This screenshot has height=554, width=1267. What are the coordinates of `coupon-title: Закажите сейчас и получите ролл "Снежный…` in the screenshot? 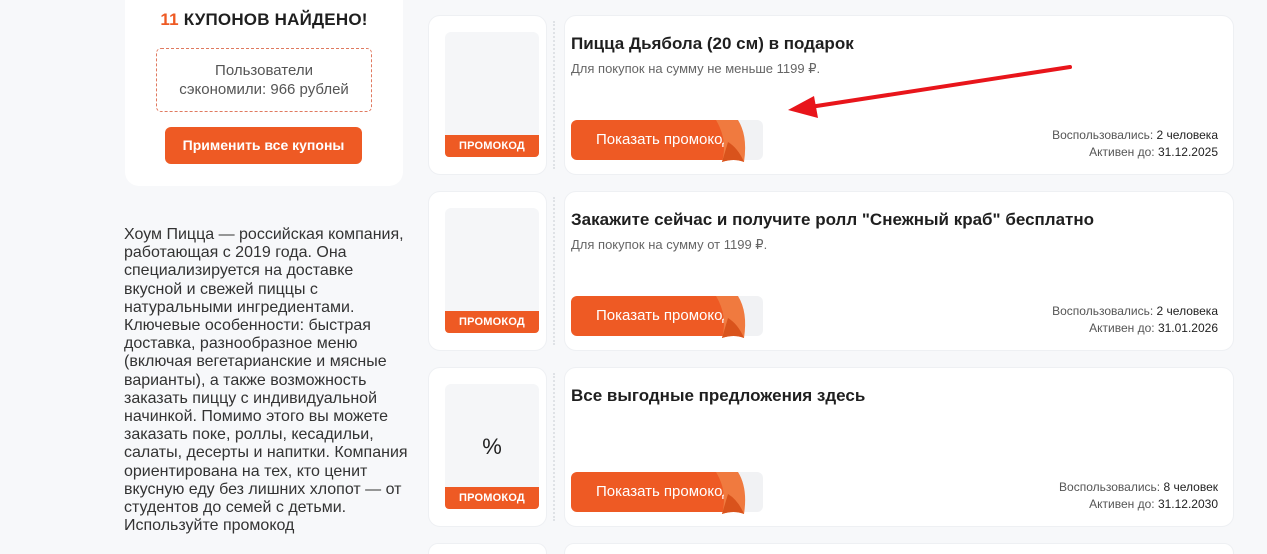 It's located at (833, 219).